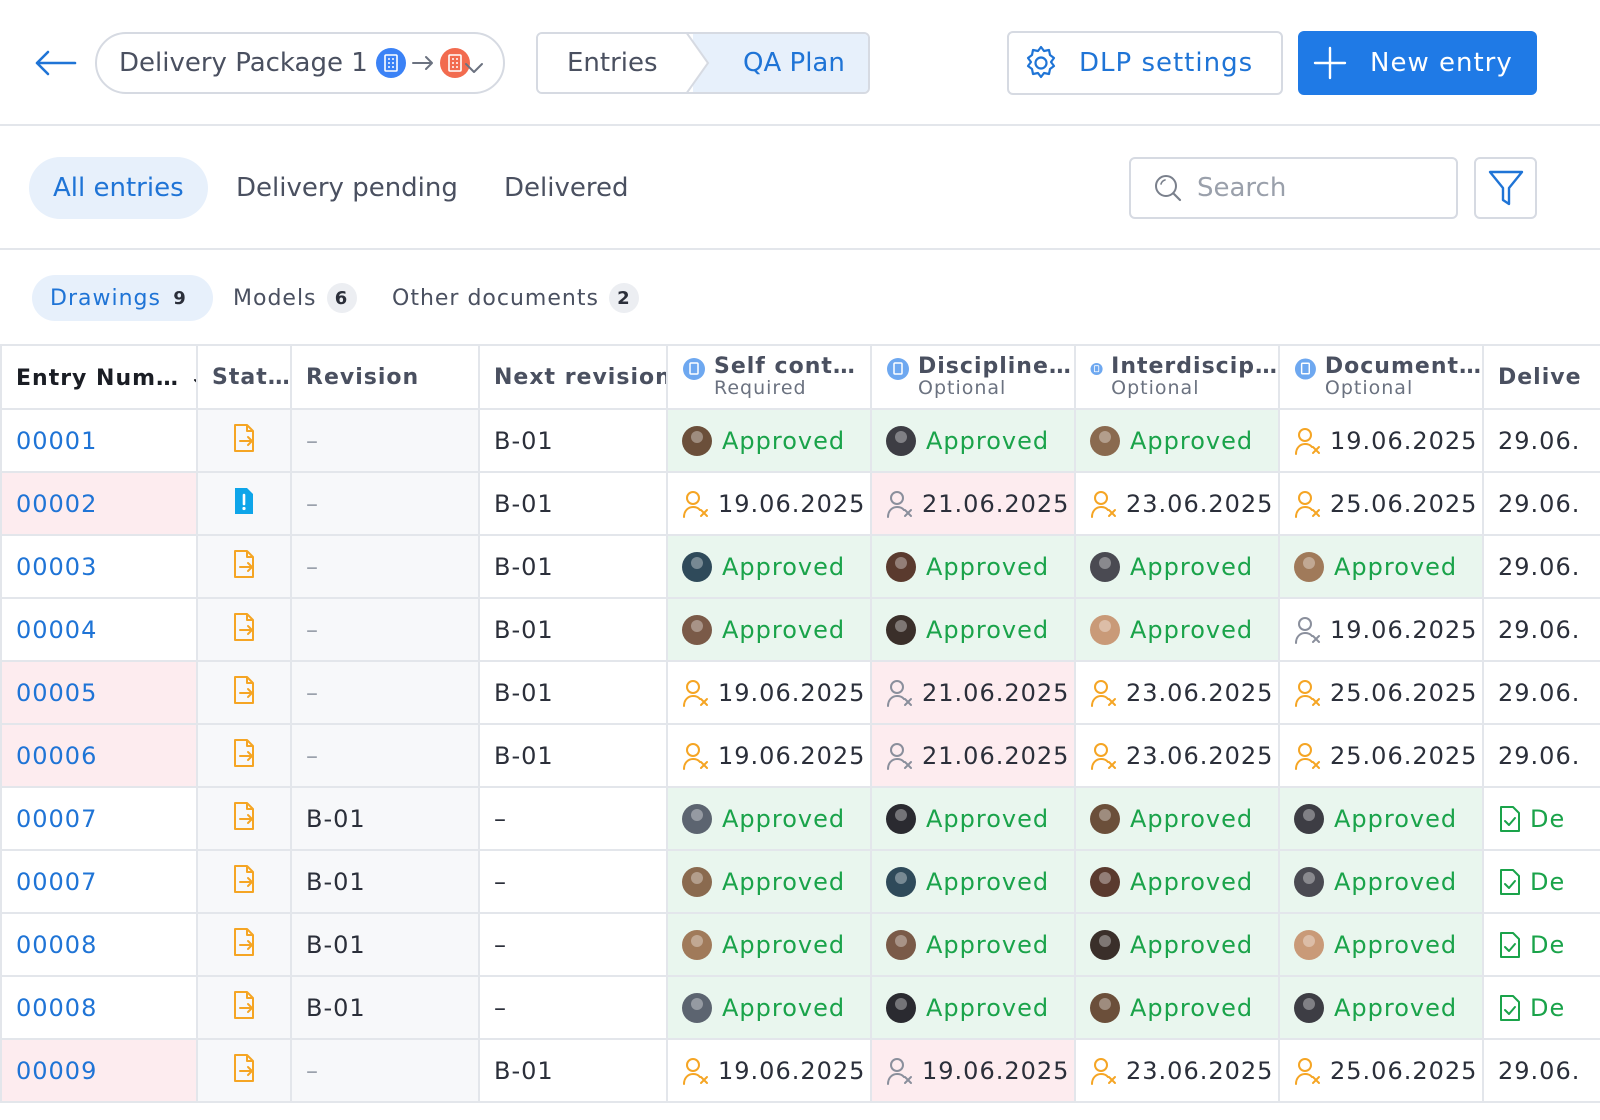 Image resolution: width=1600 pixels, height=1120 pixels. Describe the element at coordinates (99, 755) in the screenshot. I see `entry-number-link: 00006` at that location.